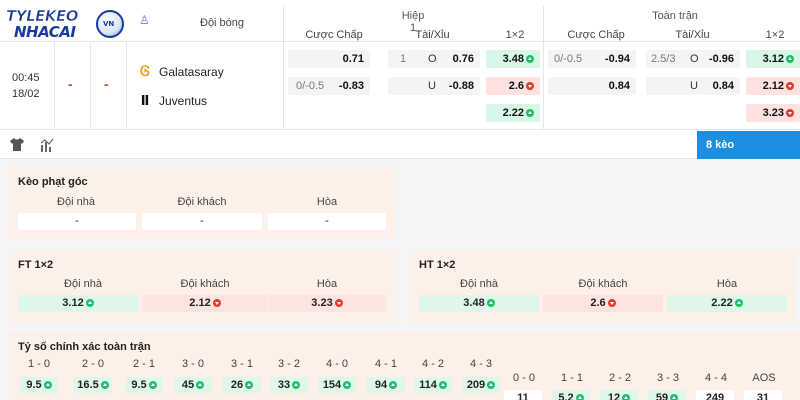 This screenshot has height=400, width=800. Describe the element at coordinates (205, 303) in the screenshot. I see `ft-away-odds: 2.12` at that location.